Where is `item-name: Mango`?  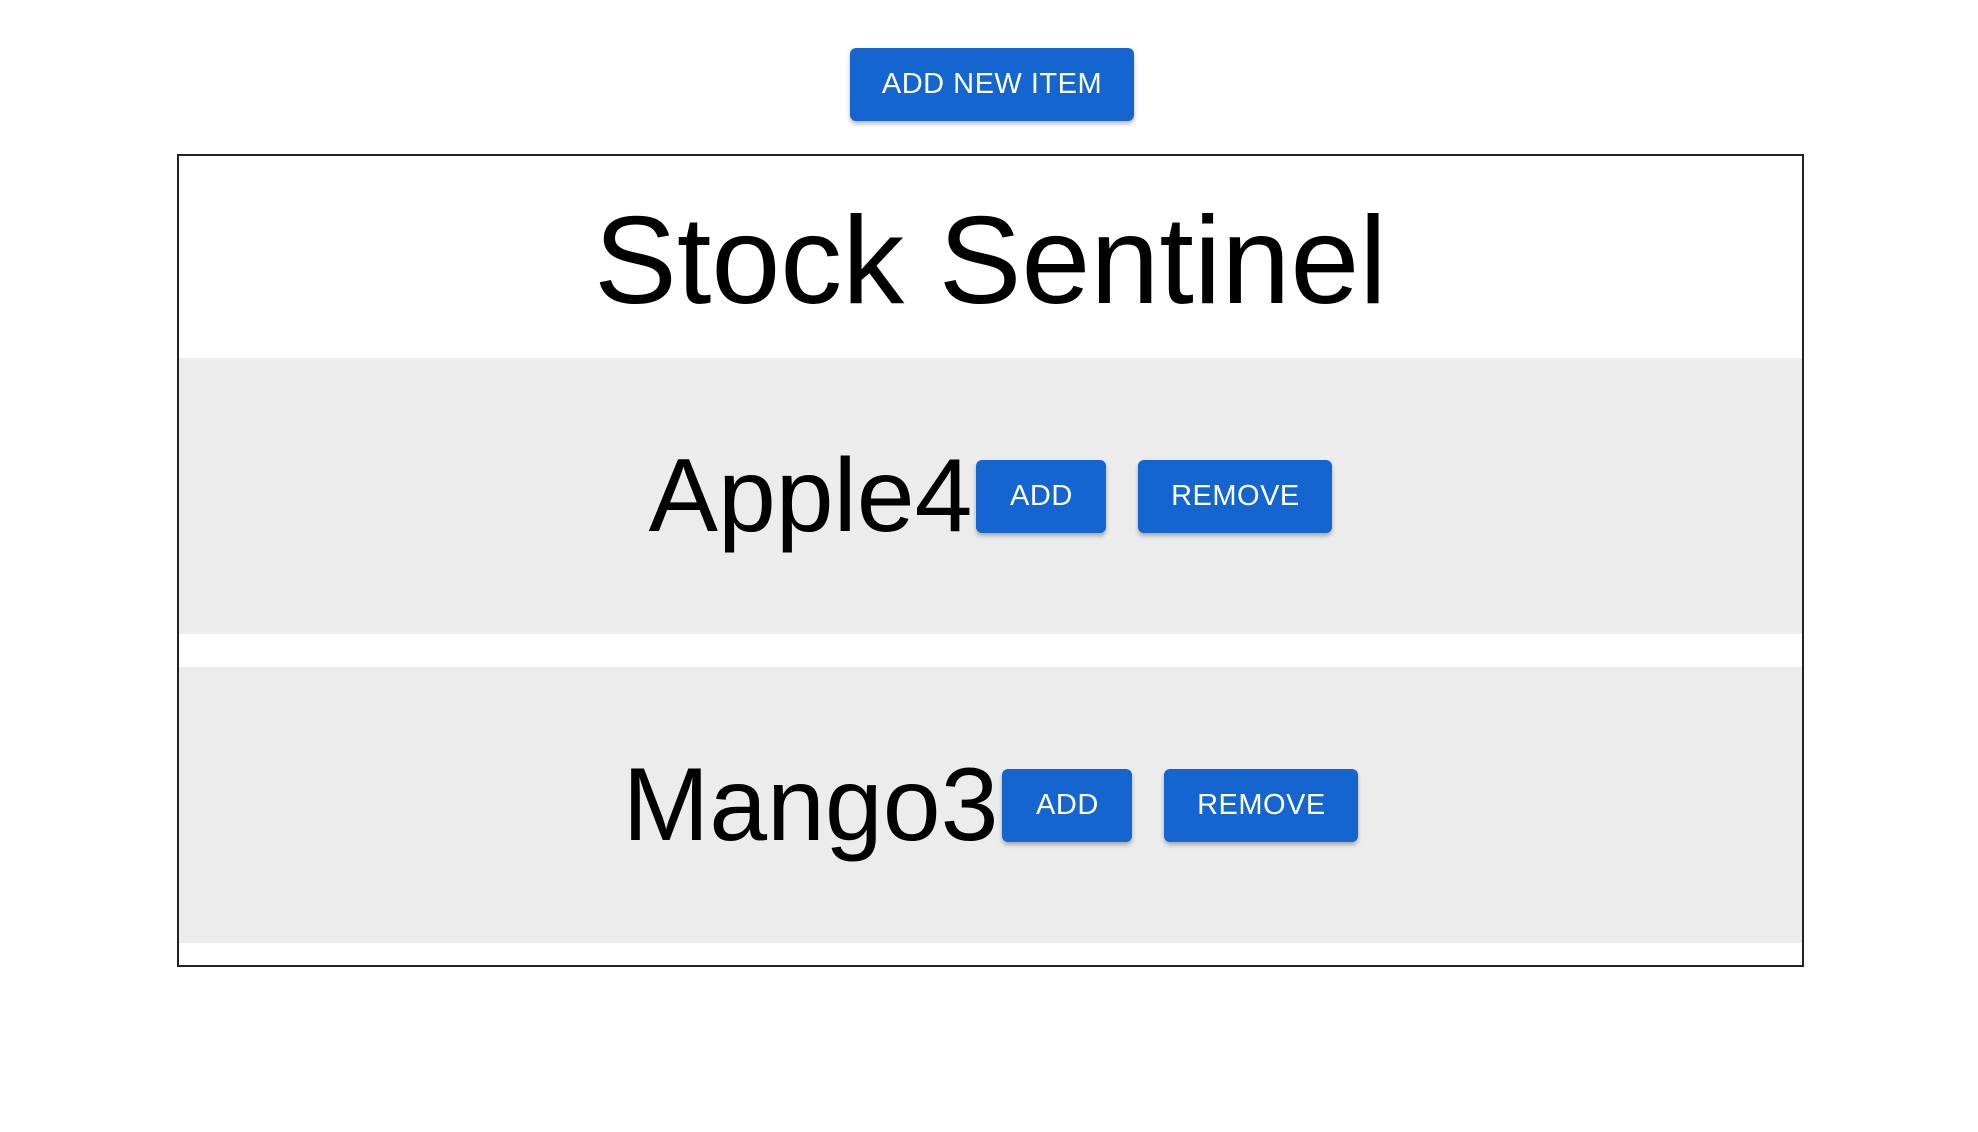
item-name: Mango is located at coordinates (781, 805).